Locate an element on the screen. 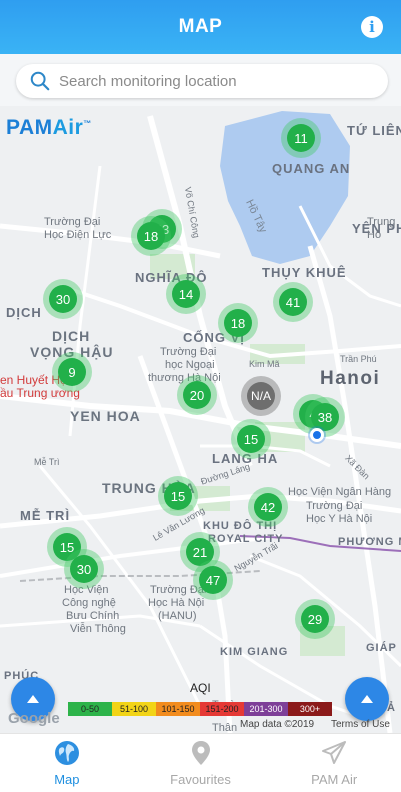  aqi-legend-segment: 51-100 is located at coordinates (134, 709).